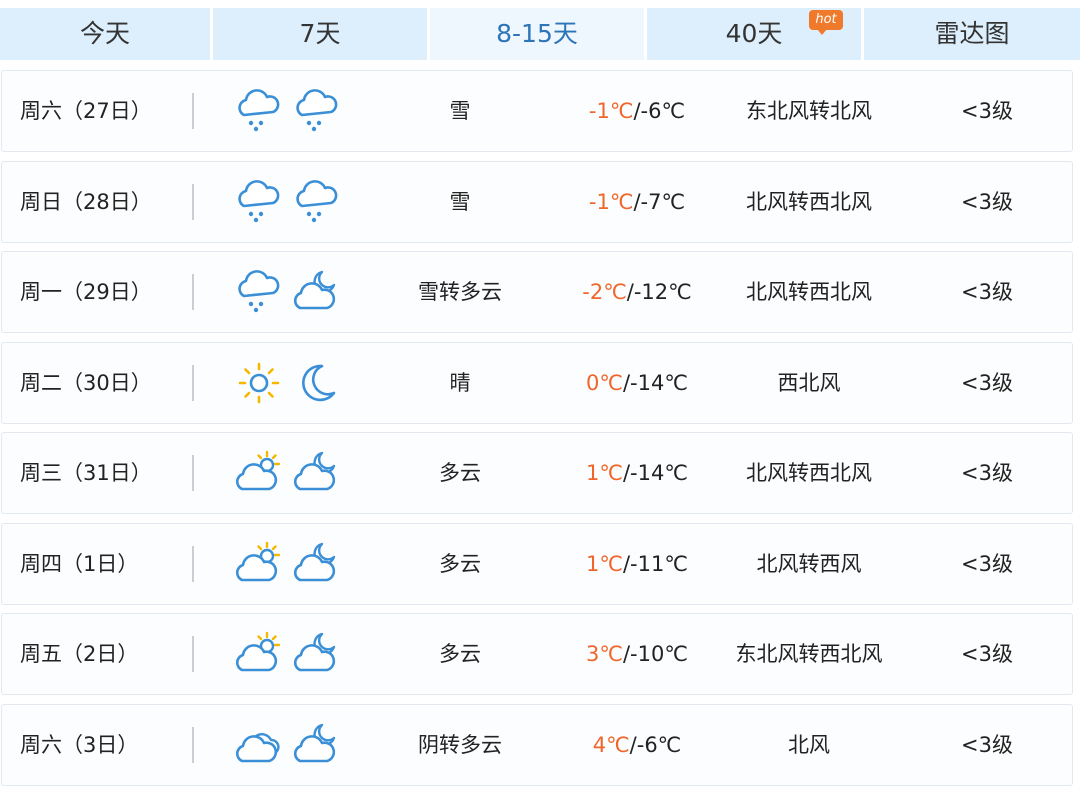  I want to click on tab-7-days: 7天, so click(320, 34).